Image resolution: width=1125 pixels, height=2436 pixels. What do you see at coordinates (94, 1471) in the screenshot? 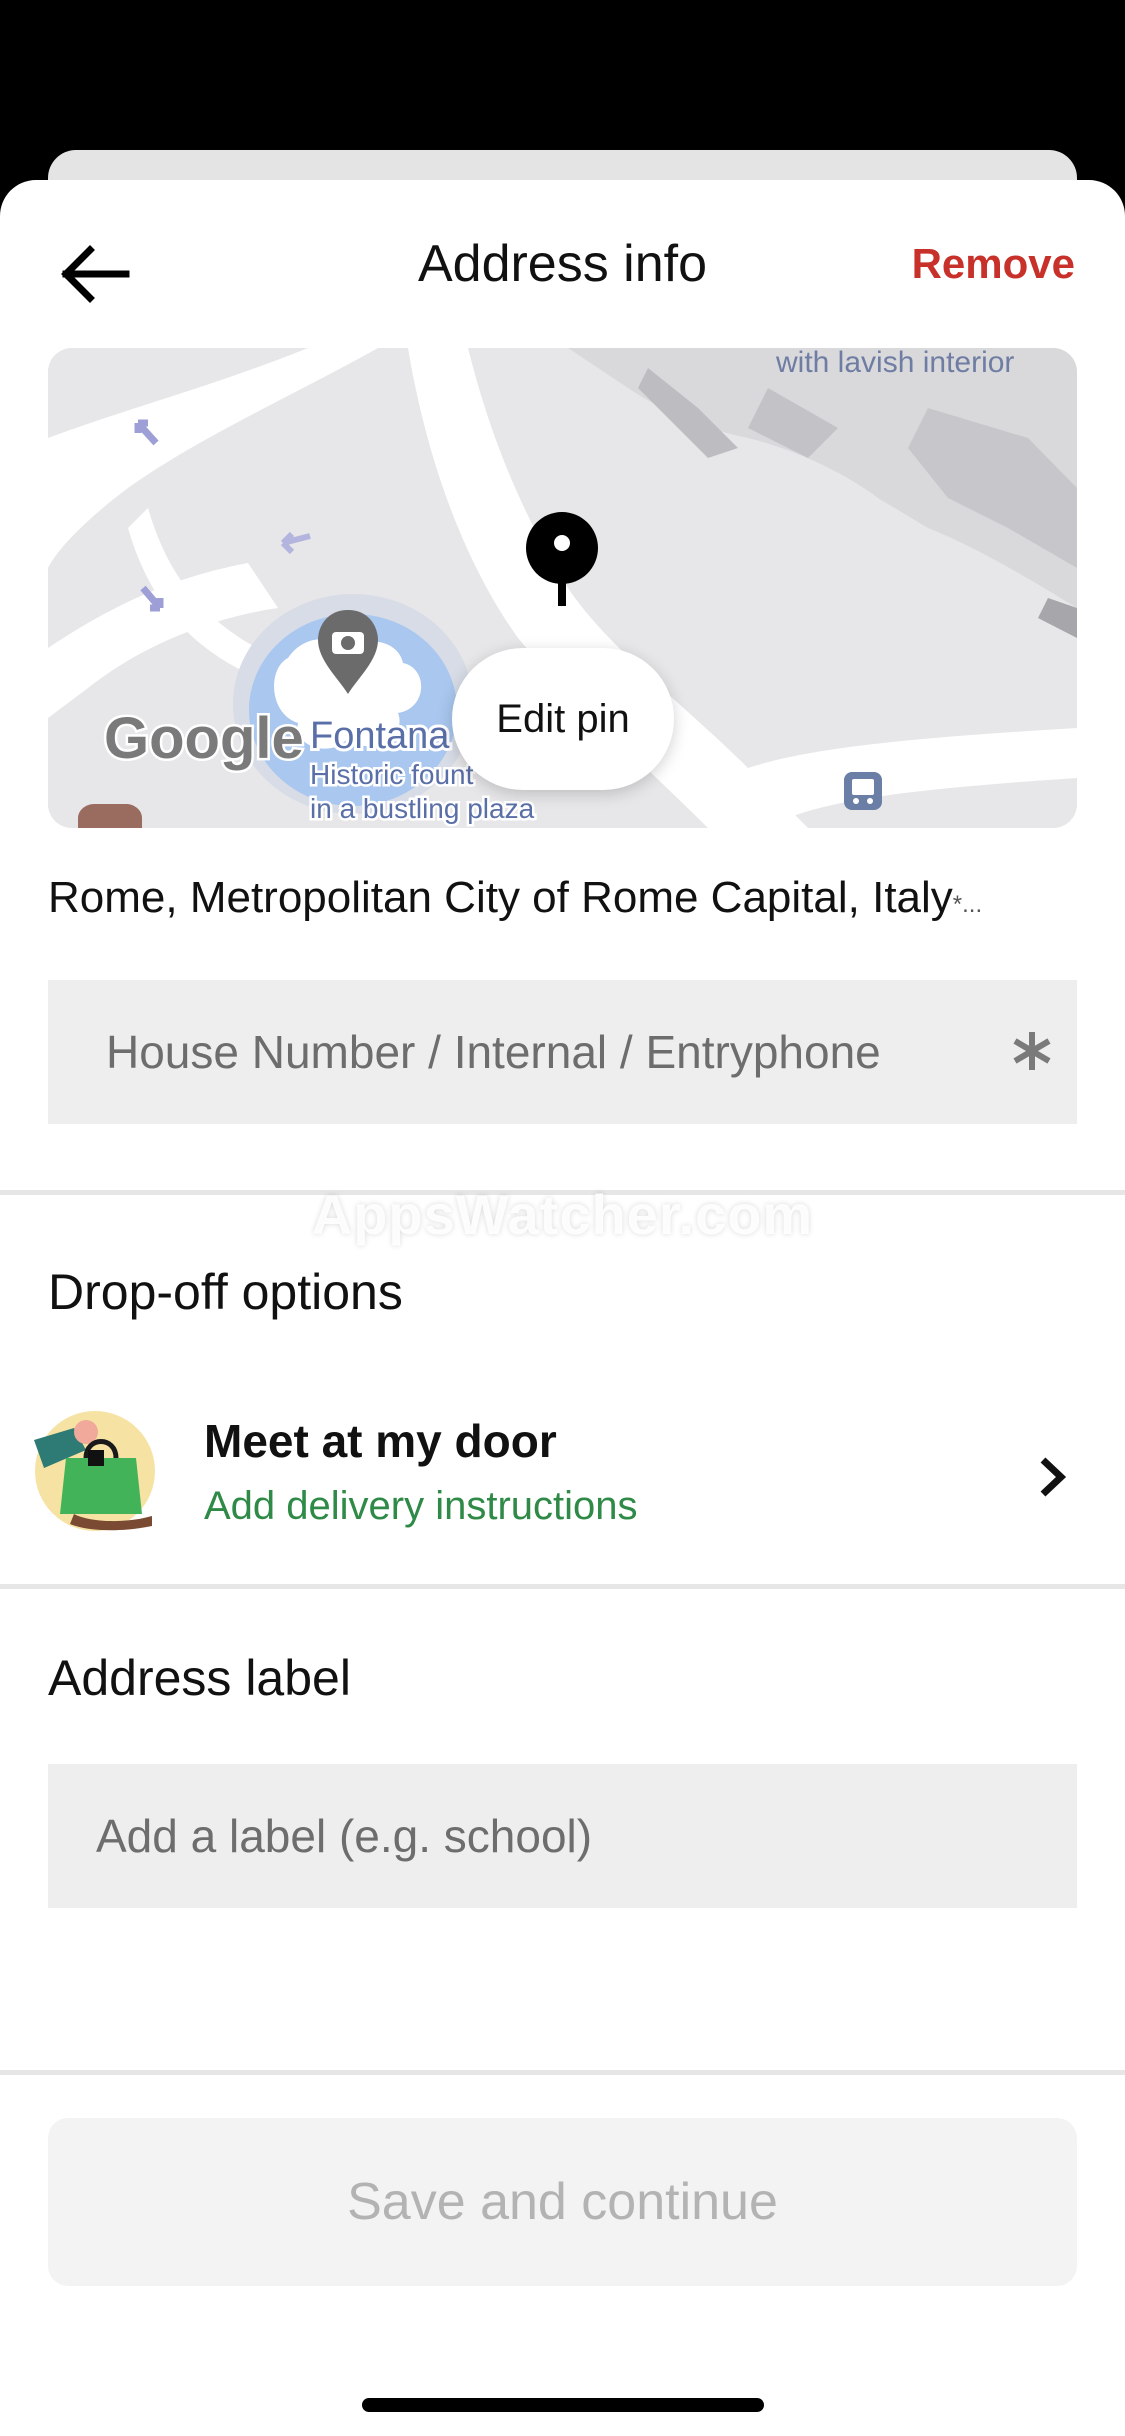
I see `delivery-bag-icon` at bounding box center [94, 1471].